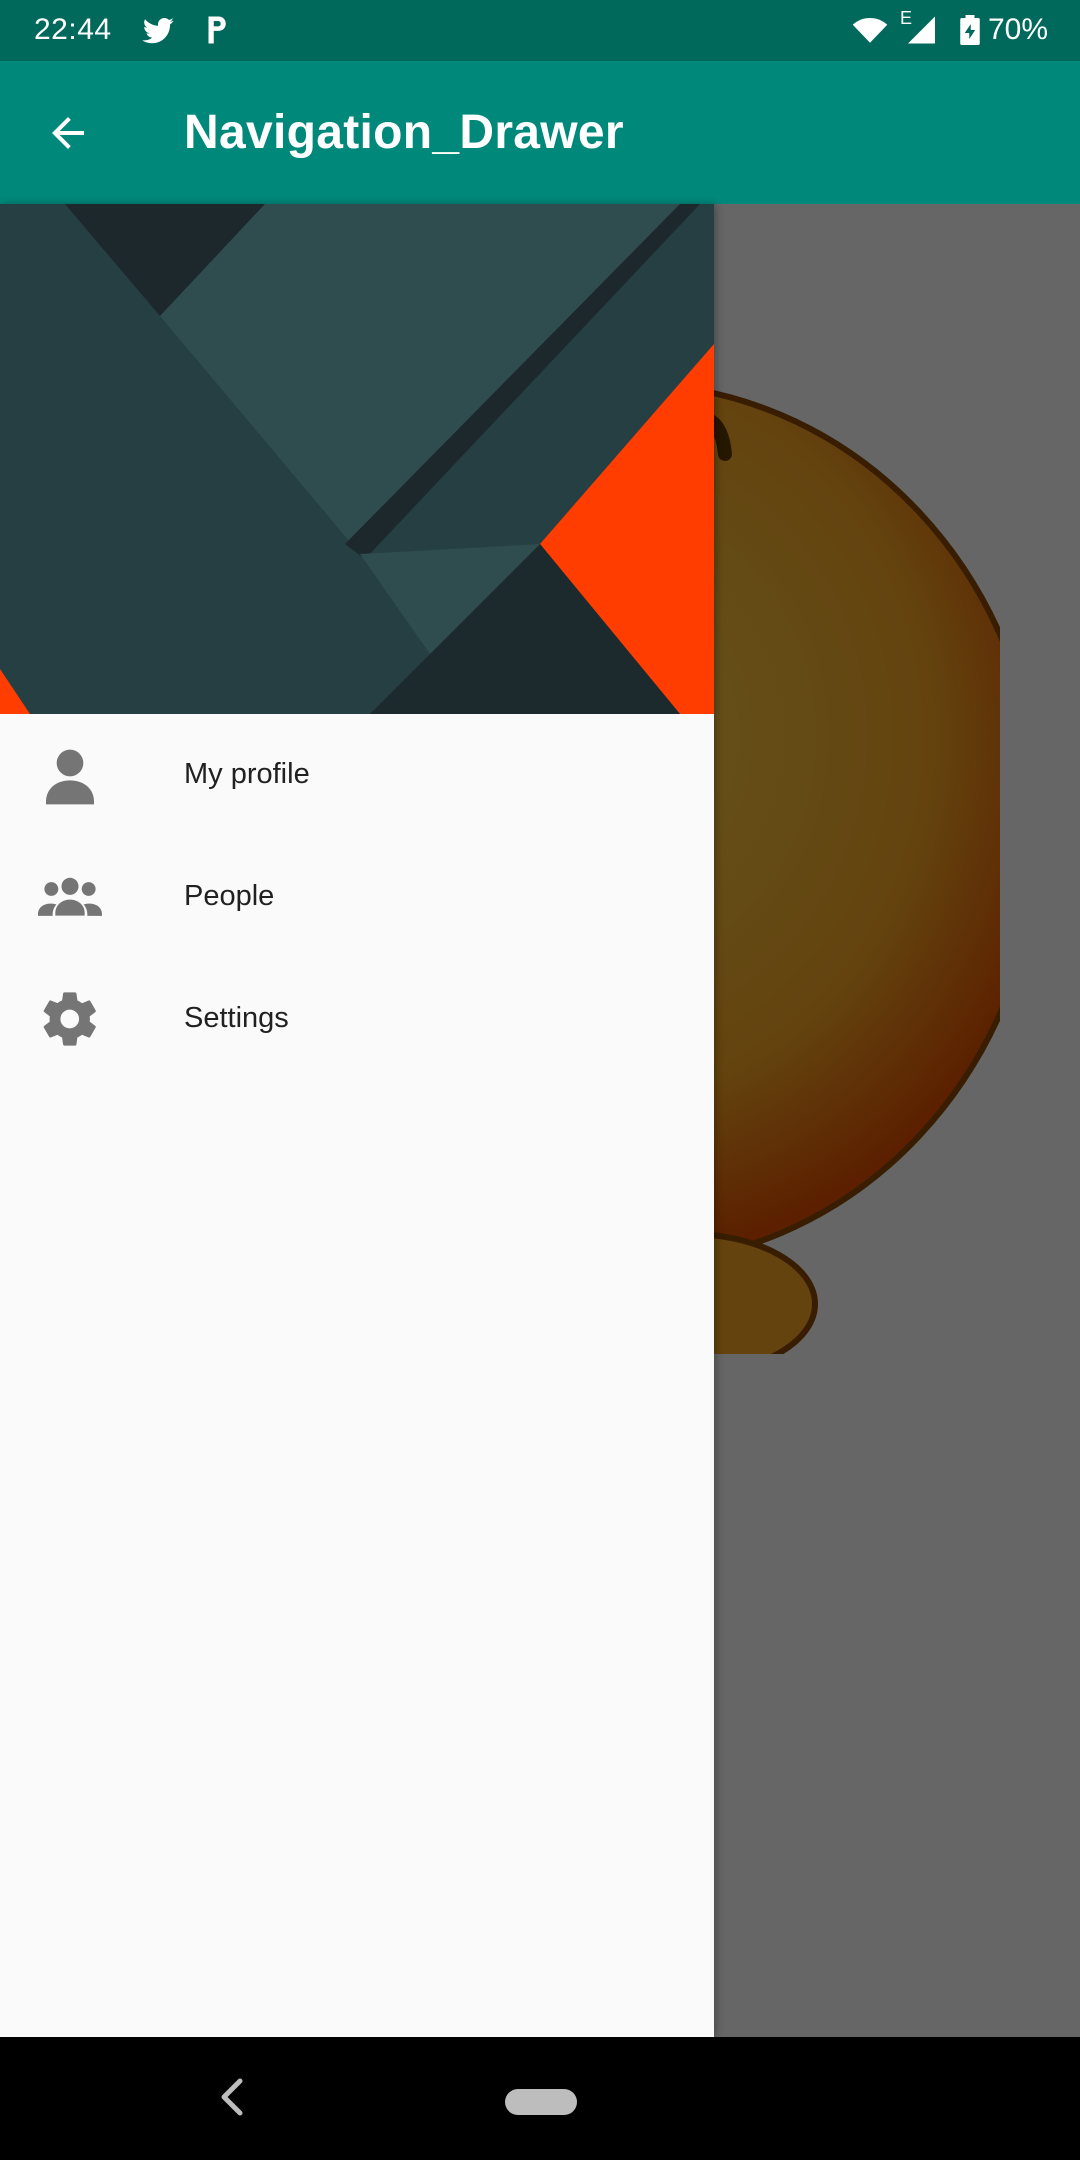 The image size is (1080, 2160). Describe the element at coordinates (357, 775) in the screenshot. I see `drawer-item-my-profile: My profile` at that location.